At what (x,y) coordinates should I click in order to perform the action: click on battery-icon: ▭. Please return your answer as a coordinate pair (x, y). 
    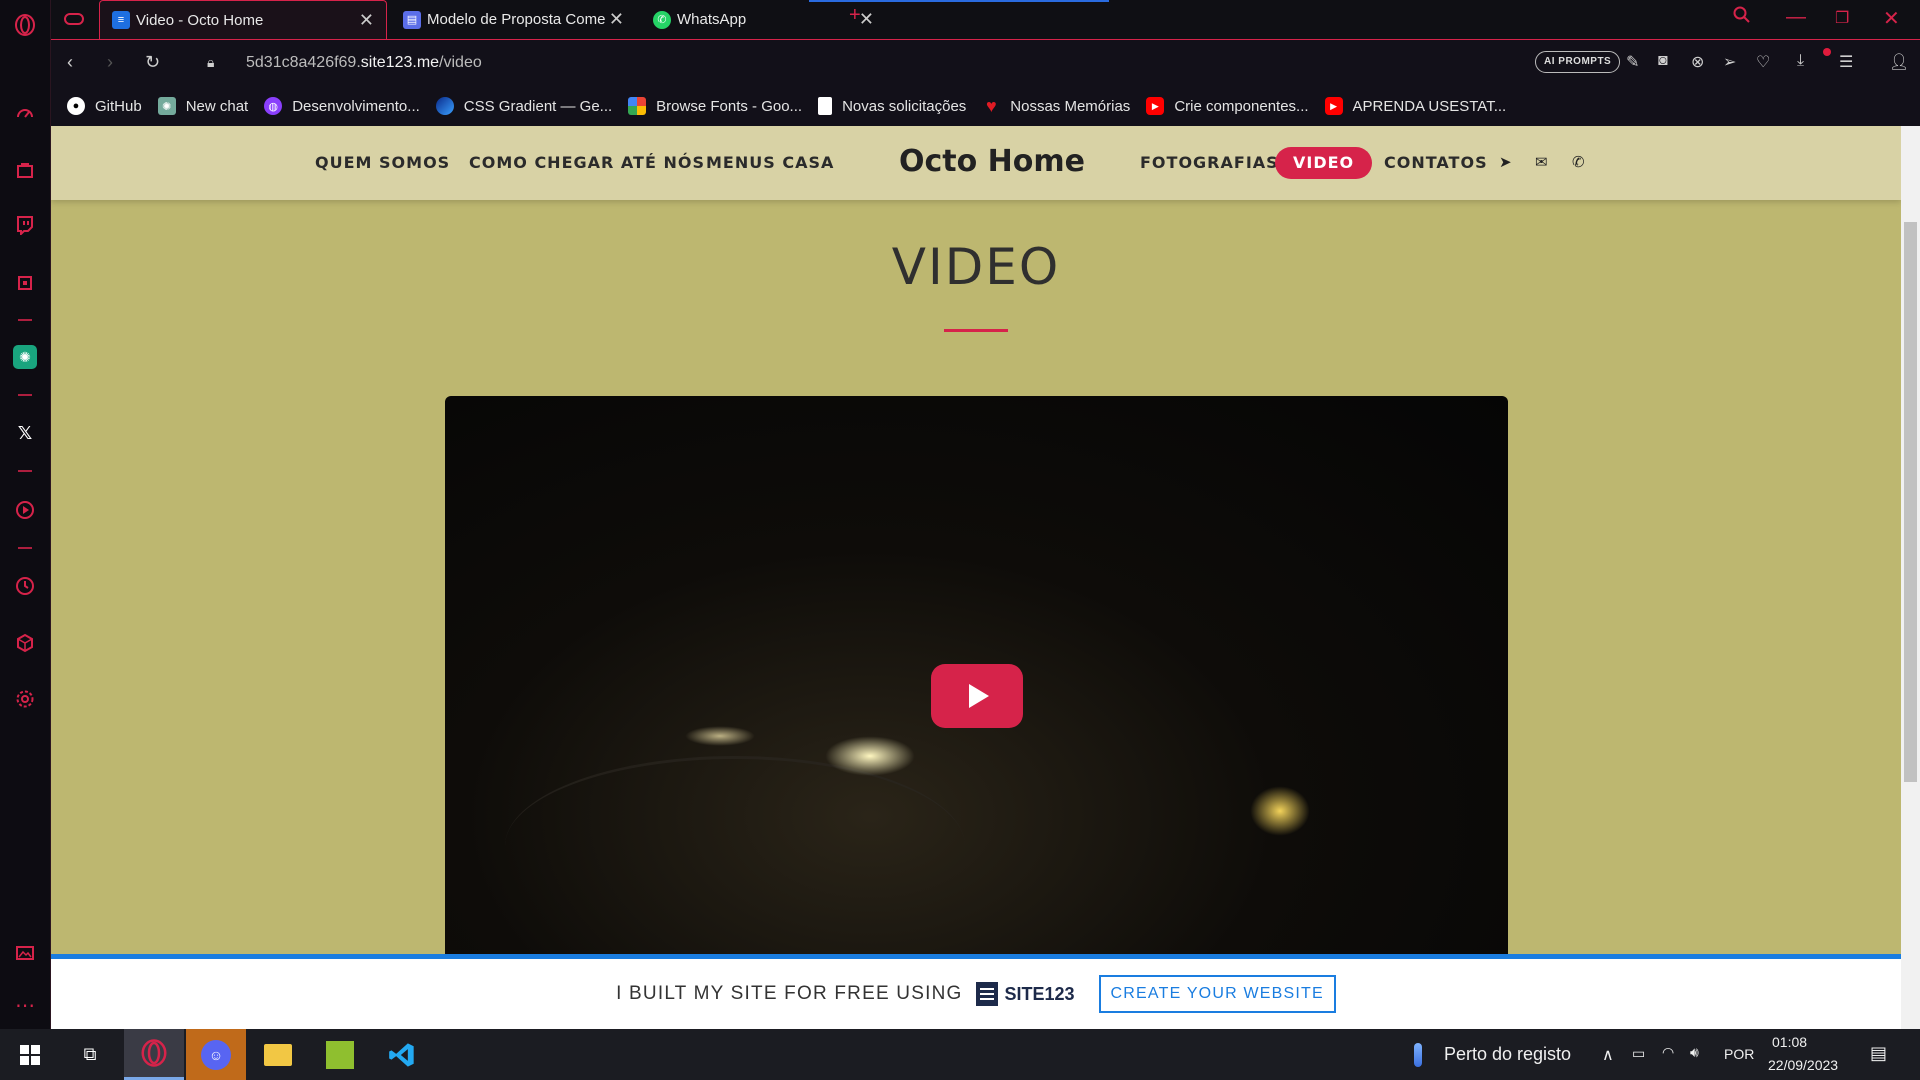
    Looking at the image, I should click on (1638, 1053).